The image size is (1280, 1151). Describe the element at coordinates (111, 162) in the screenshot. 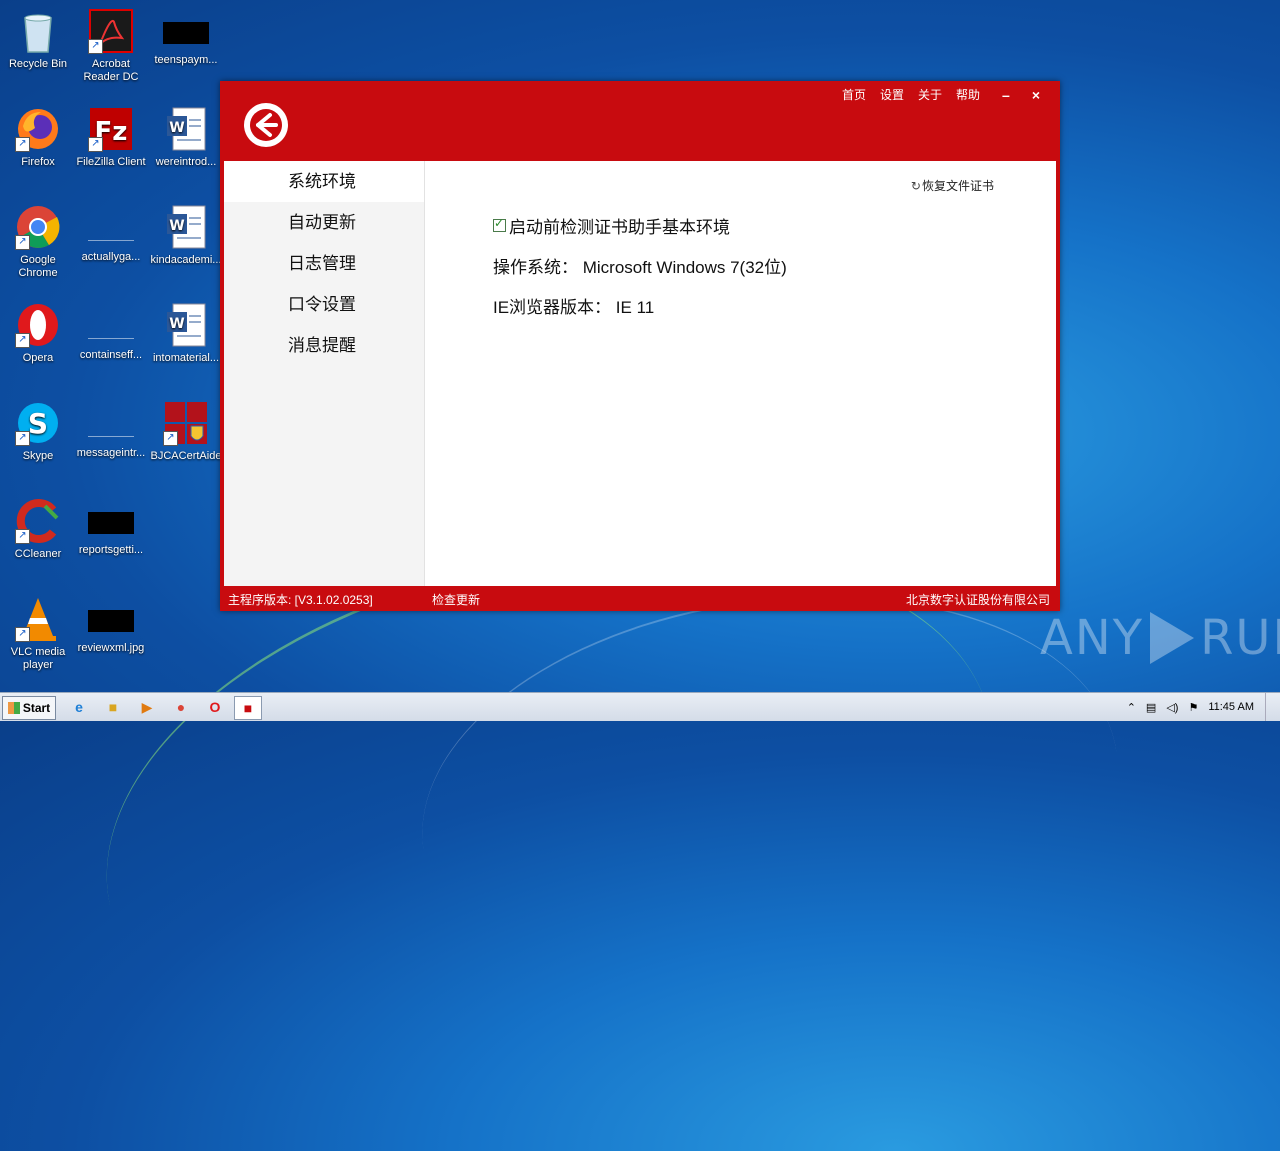

I see `desktop-icon-label: FileZilla Client` at that location.